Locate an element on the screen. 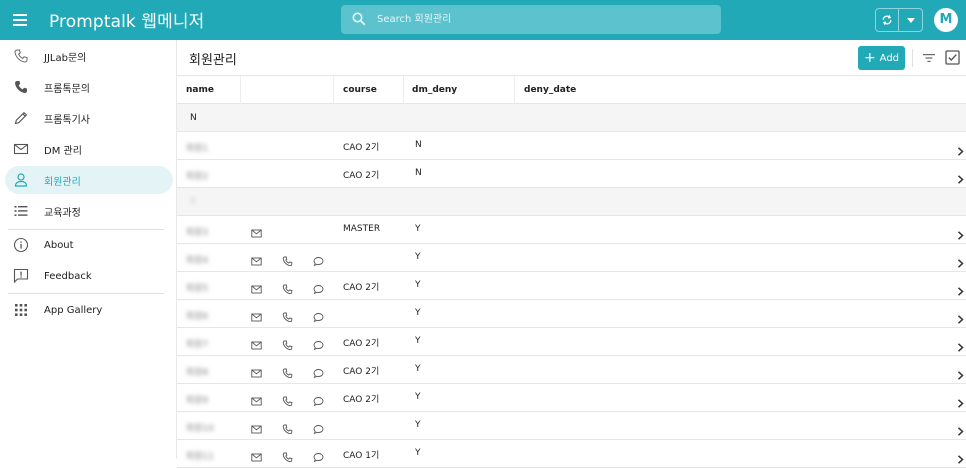  sync-button-group is located at coordinates (899, 20).